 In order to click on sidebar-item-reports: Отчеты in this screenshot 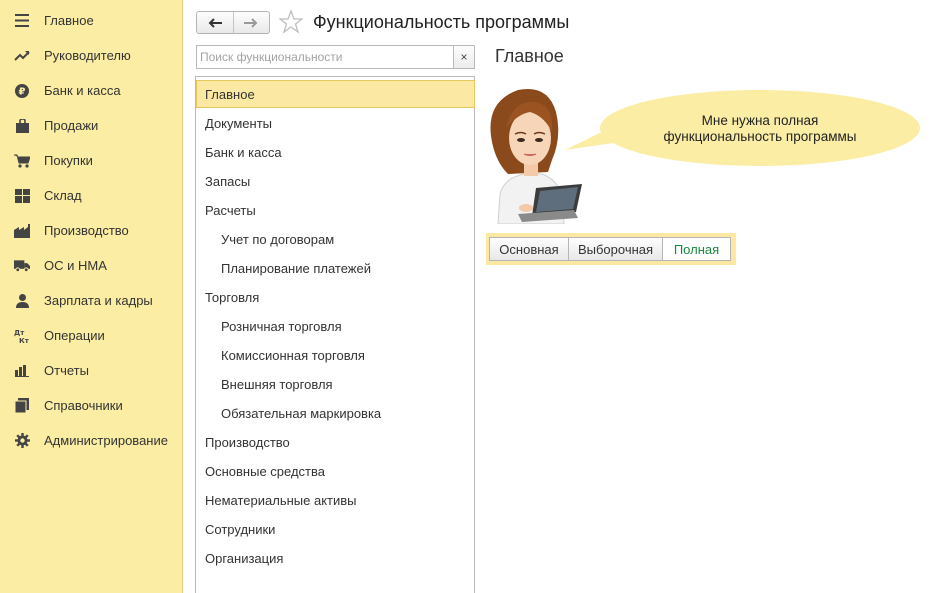, I will do `click(91, 370)`.